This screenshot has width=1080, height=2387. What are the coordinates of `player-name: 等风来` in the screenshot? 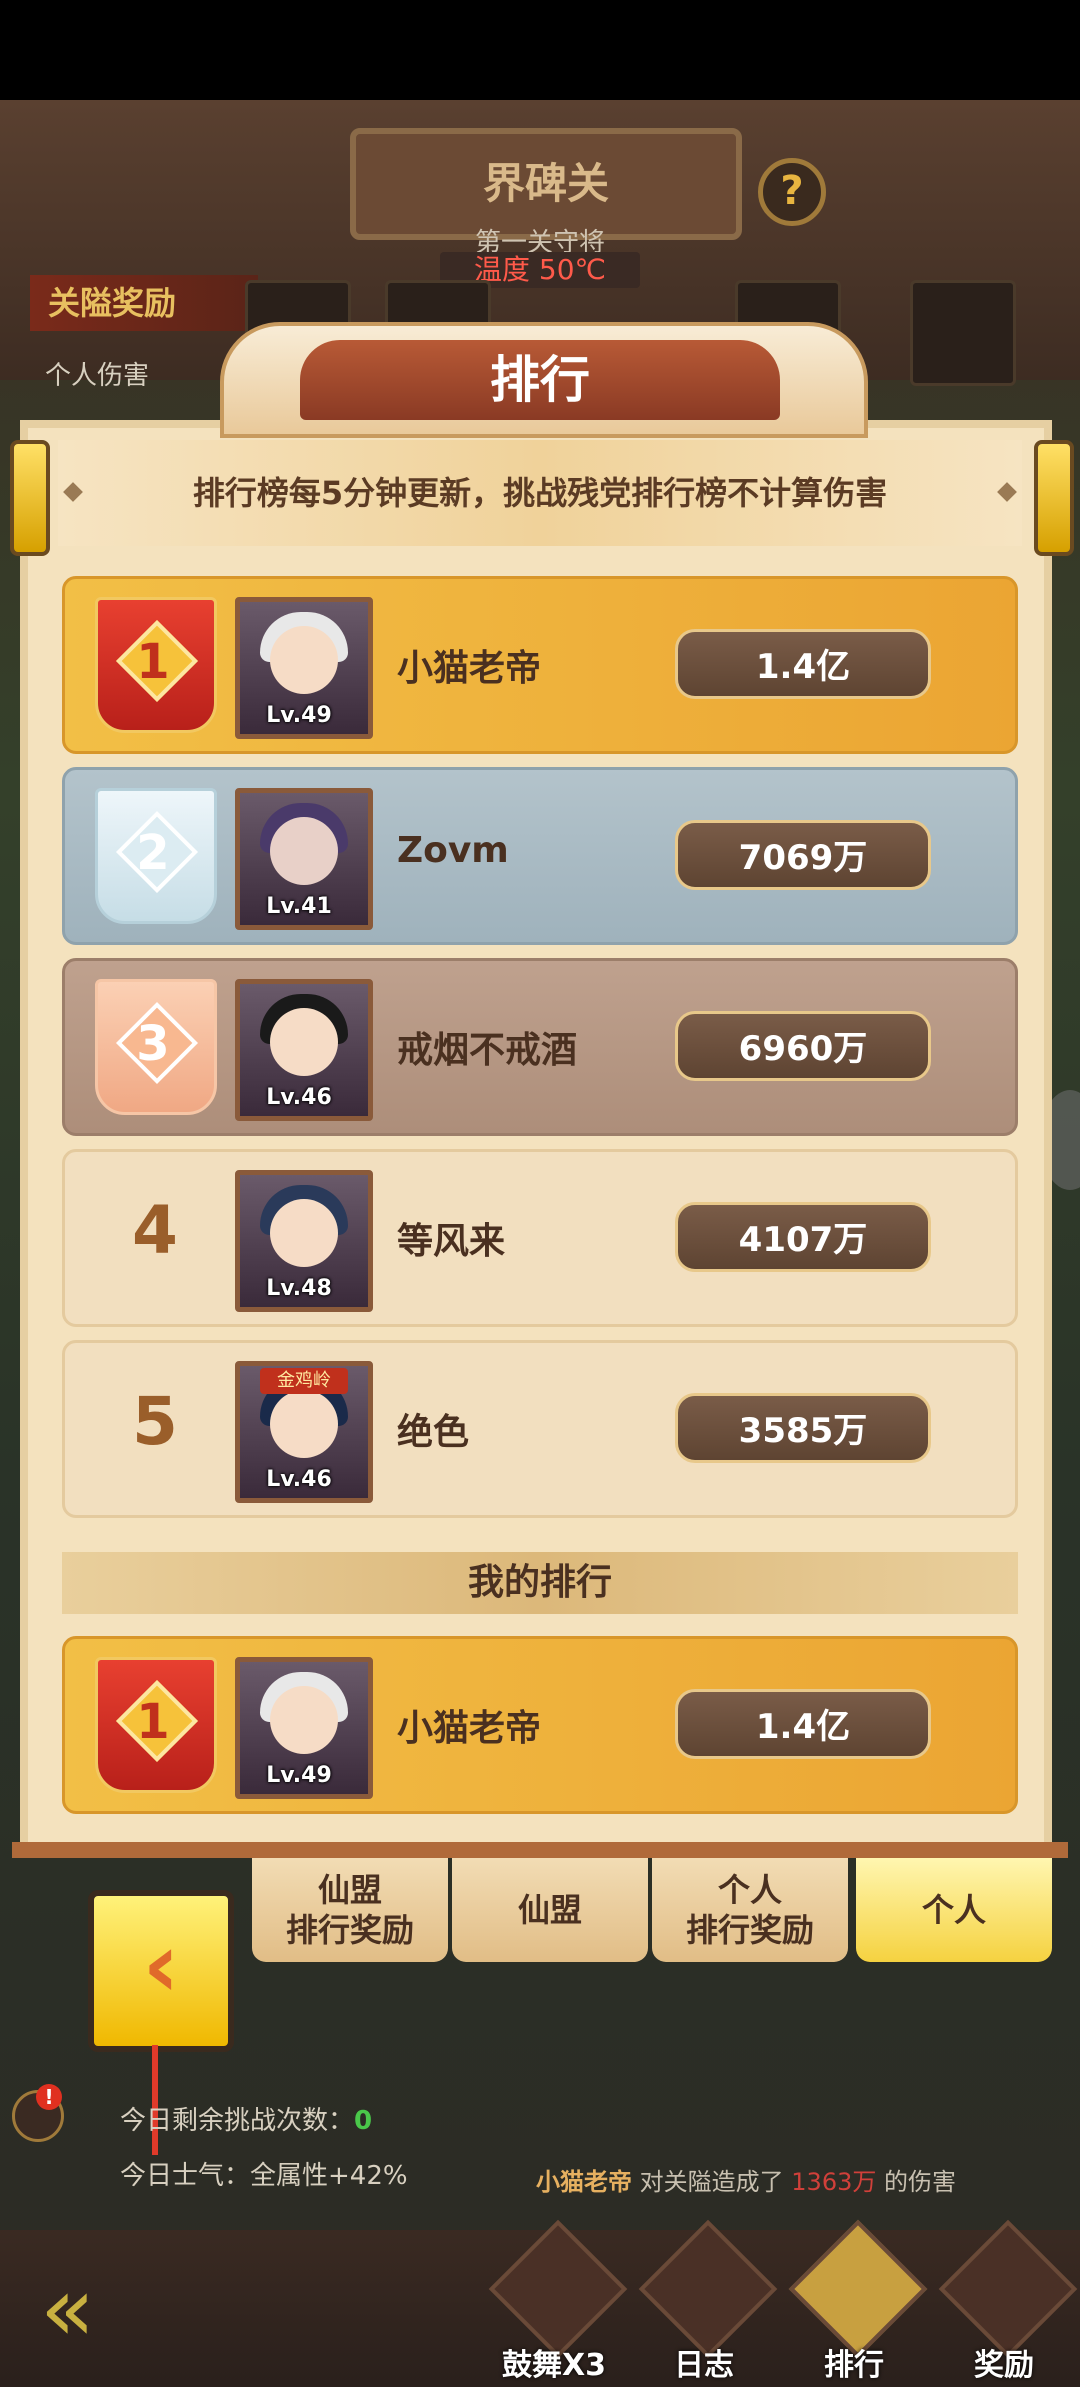 It's located at (451, 1241).